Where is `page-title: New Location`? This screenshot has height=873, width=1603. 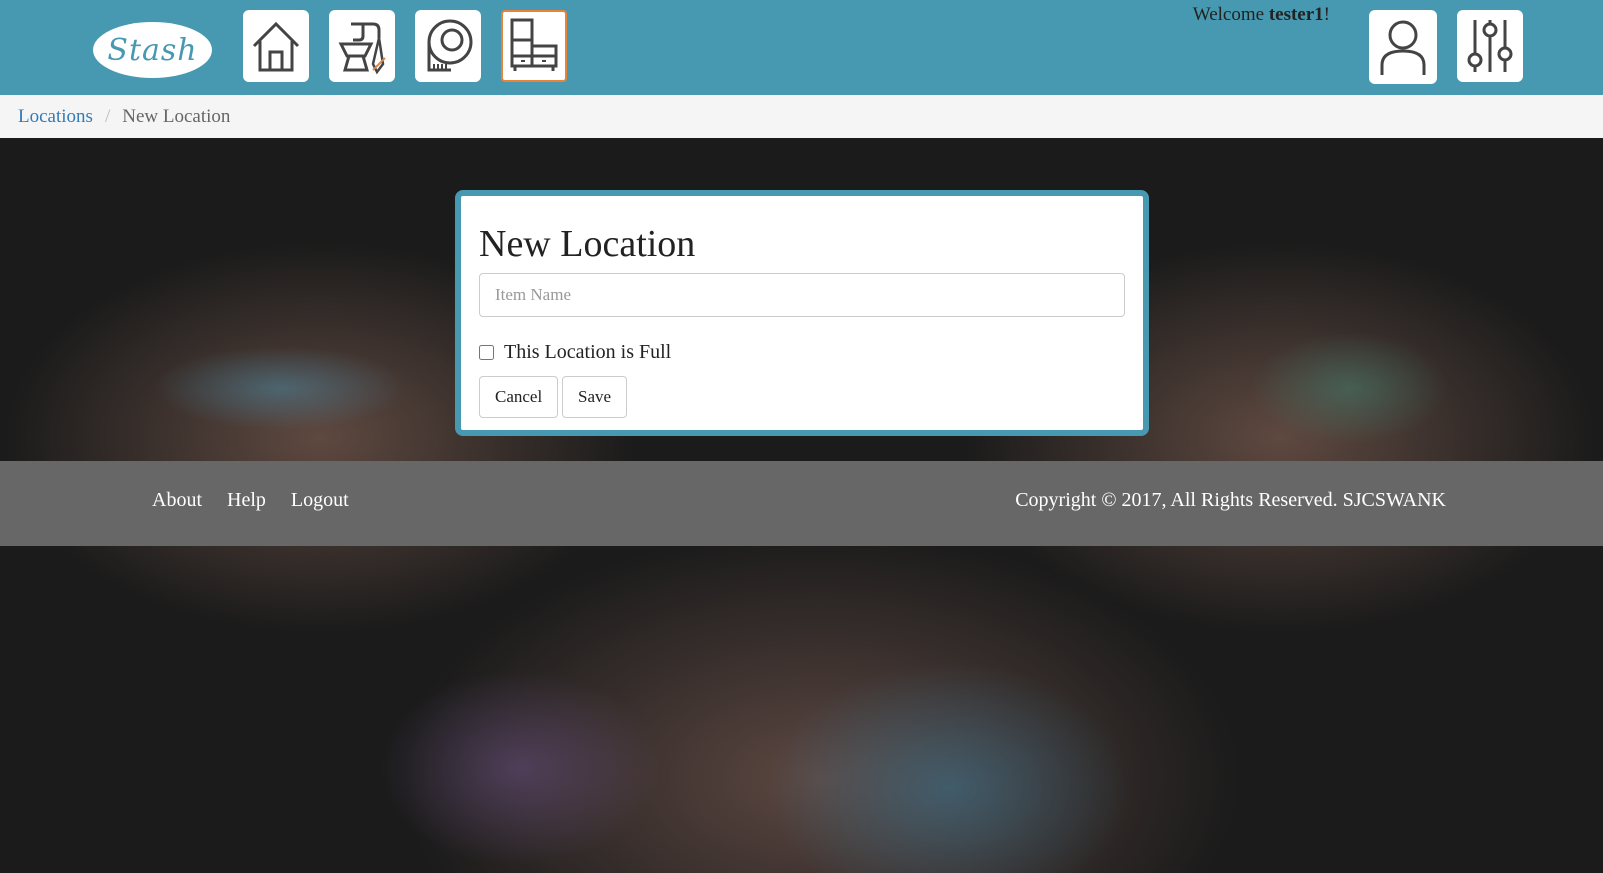
page-title: New Location is located at coordinates (587, 244).